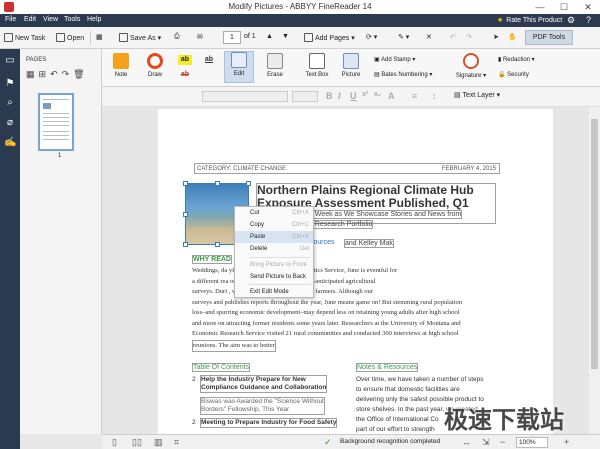 The width and height of the screenshot is (600, 449). Describe the element at coordinates (274, 237) in the screenshot. I see `menu-paste: Paste Ctrl+V` at that location.